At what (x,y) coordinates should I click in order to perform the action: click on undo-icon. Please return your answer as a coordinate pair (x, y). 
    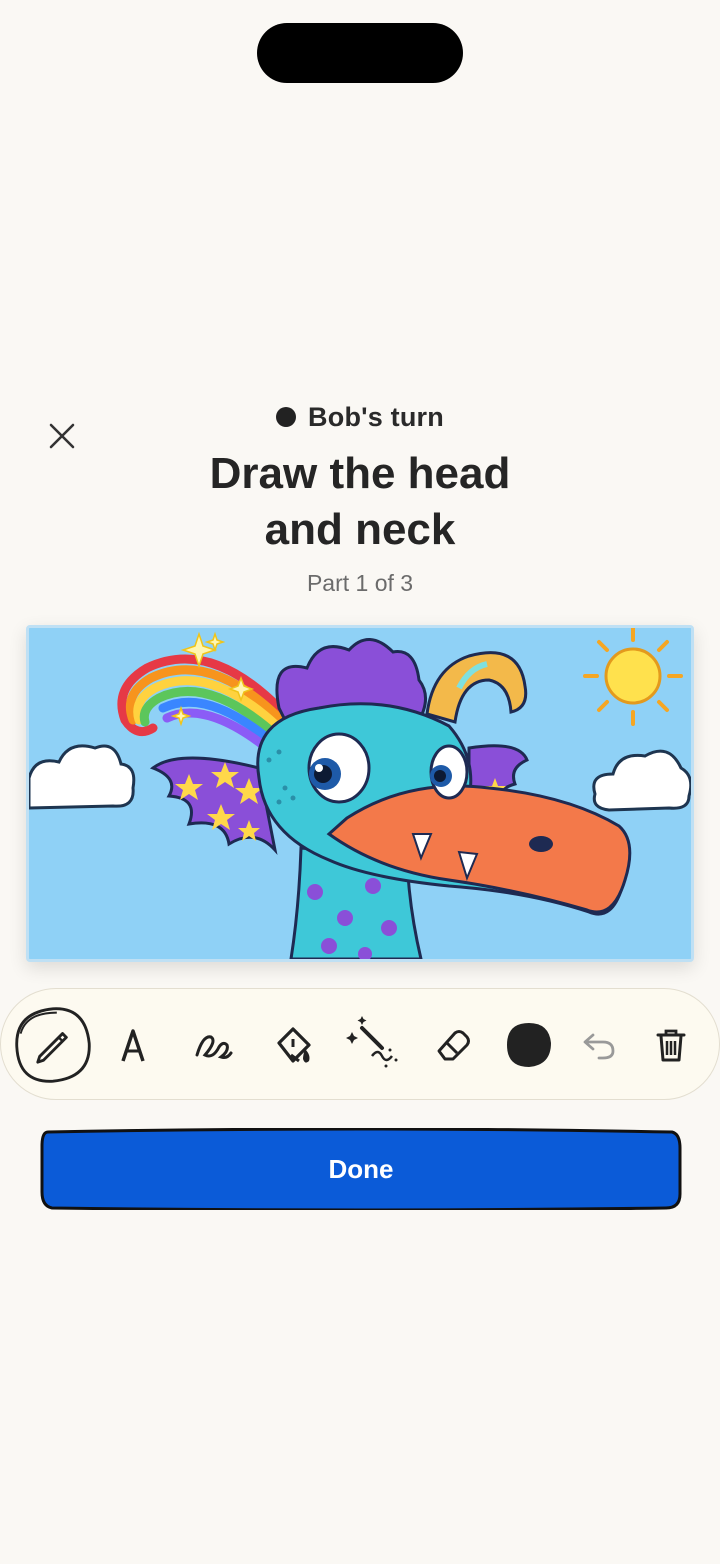
    Looking at the image, I should click on (599, 1046).